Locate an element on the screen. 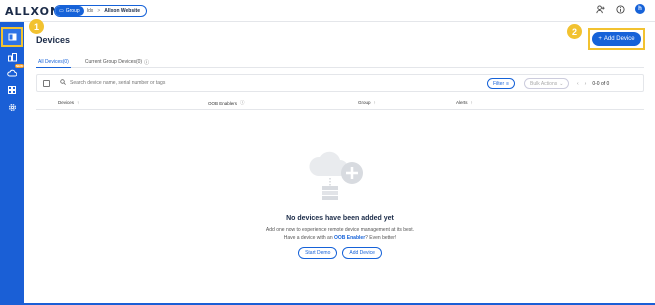 Image resolution: width=655 pixels, height=305 pixels. dashboard-icon is located at coordinates (12, 37).